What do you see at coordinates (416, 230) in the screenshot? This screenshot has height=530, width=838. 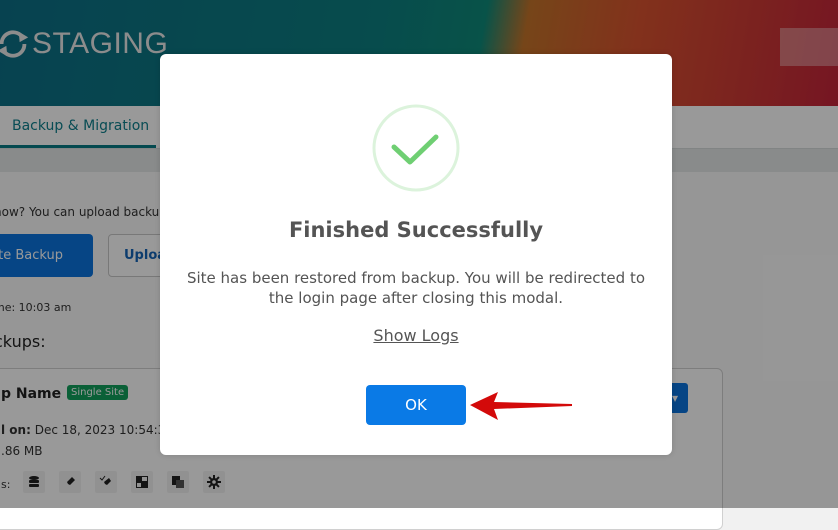 I see `modal-title: Finished Successfully` at bounding box center [416, 230].